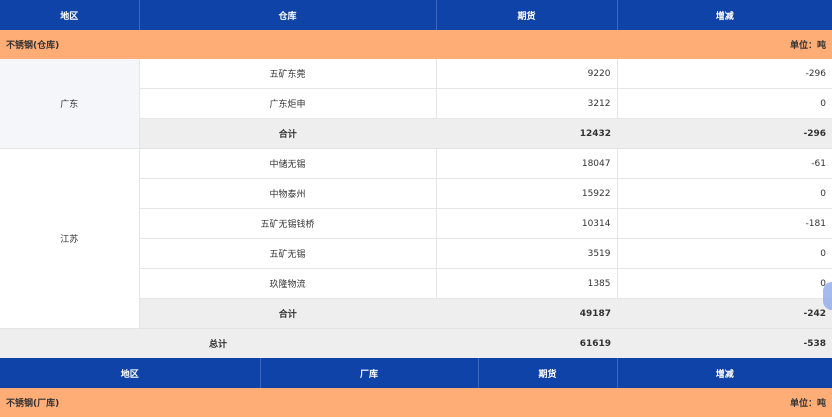 This screenshot has width=832, height=419. Describe the element at coordinates (527, 163) in the screenshot. I see `futures-value: 18047` at that location.